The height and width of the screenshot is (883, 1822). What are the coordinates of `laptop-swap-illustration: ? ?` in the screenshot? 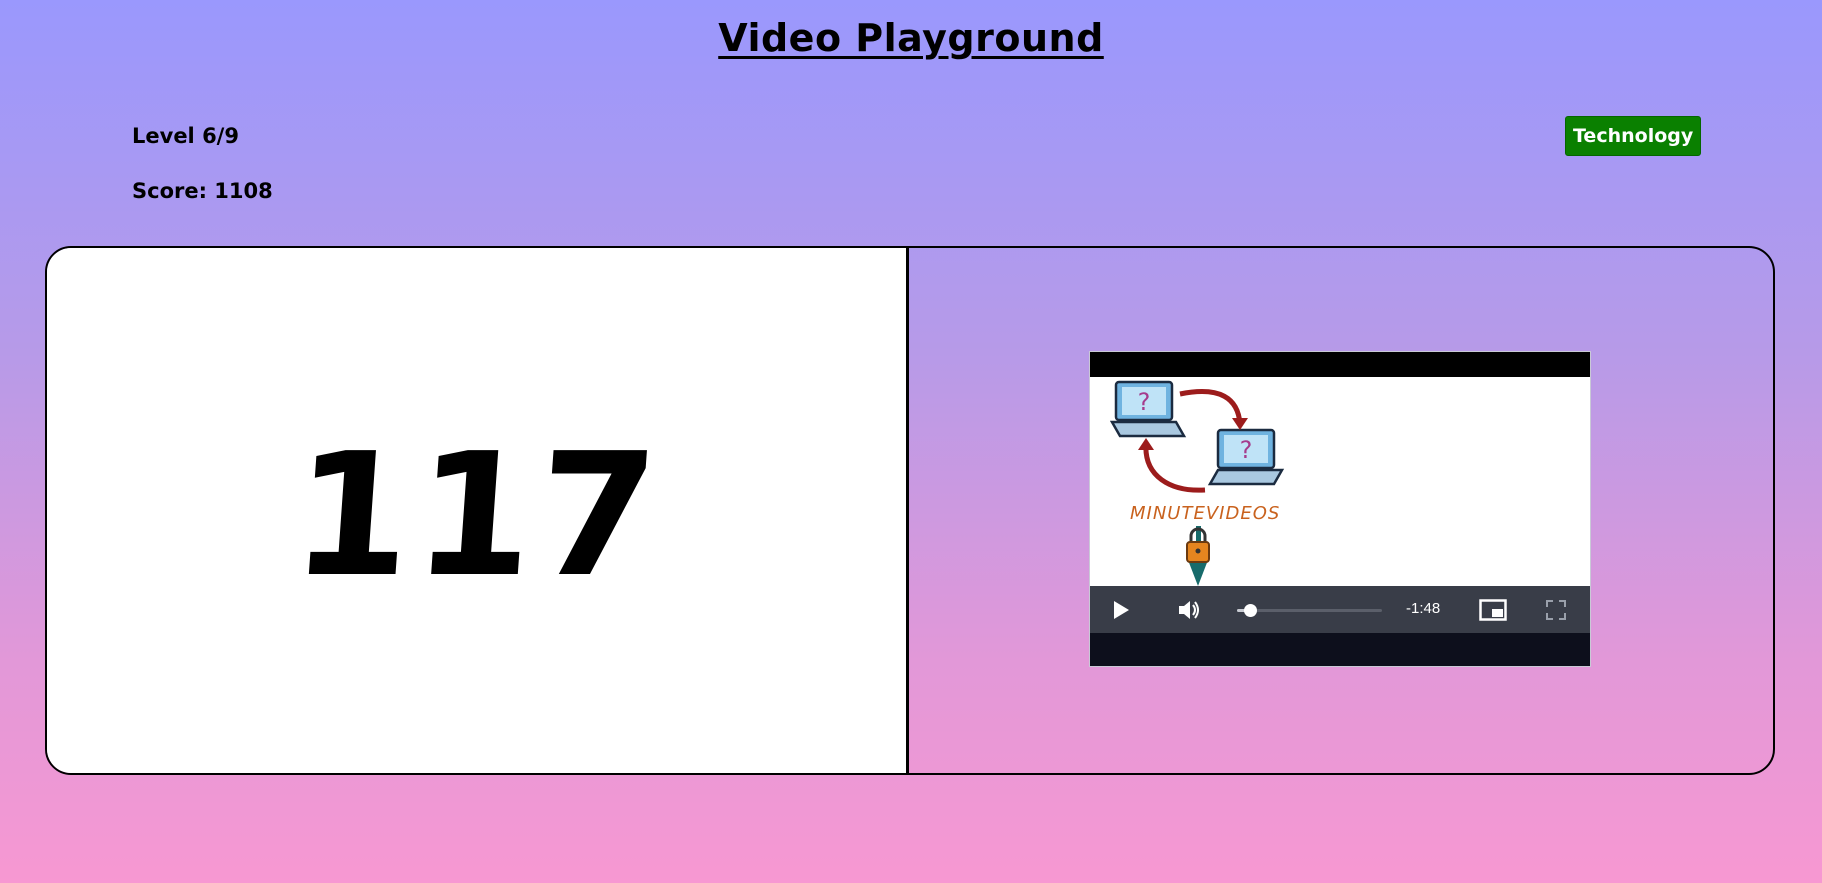 It's located at (1197, 483).